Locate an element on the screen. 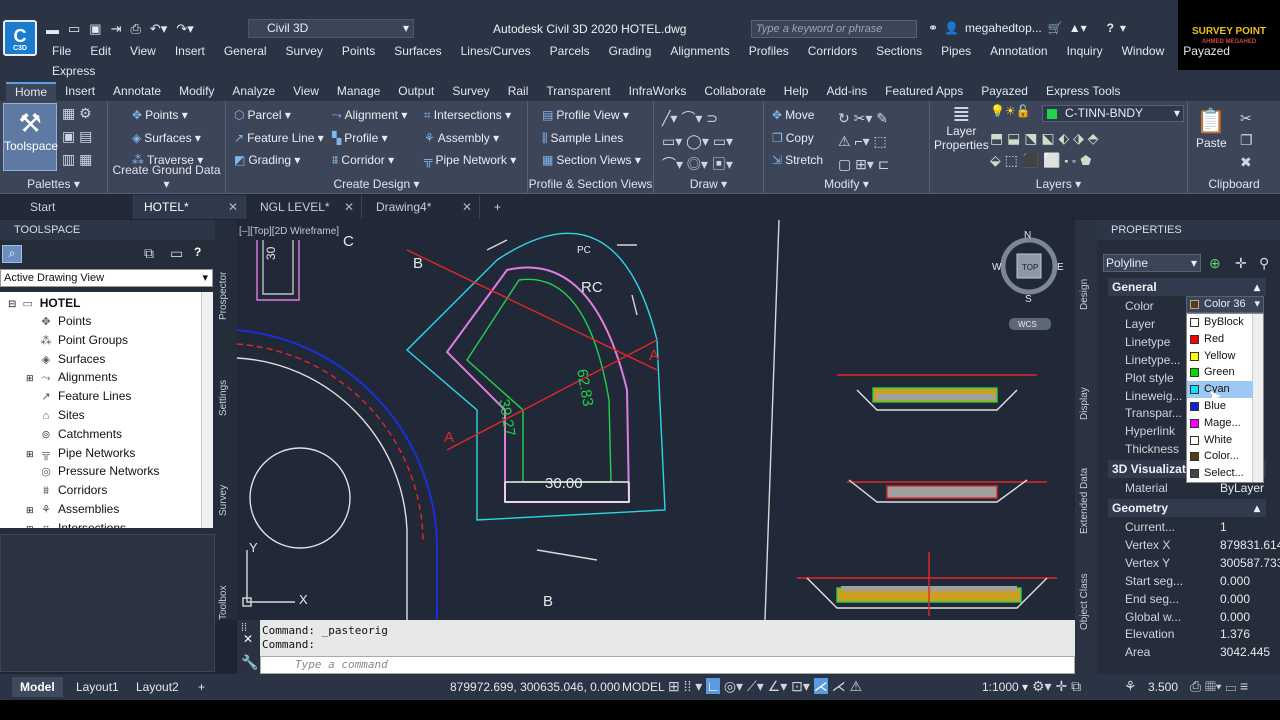 The width and height of the screenshot is (1280, 720). tab-layout1: Layout1 is located at coordinates (97, 687).